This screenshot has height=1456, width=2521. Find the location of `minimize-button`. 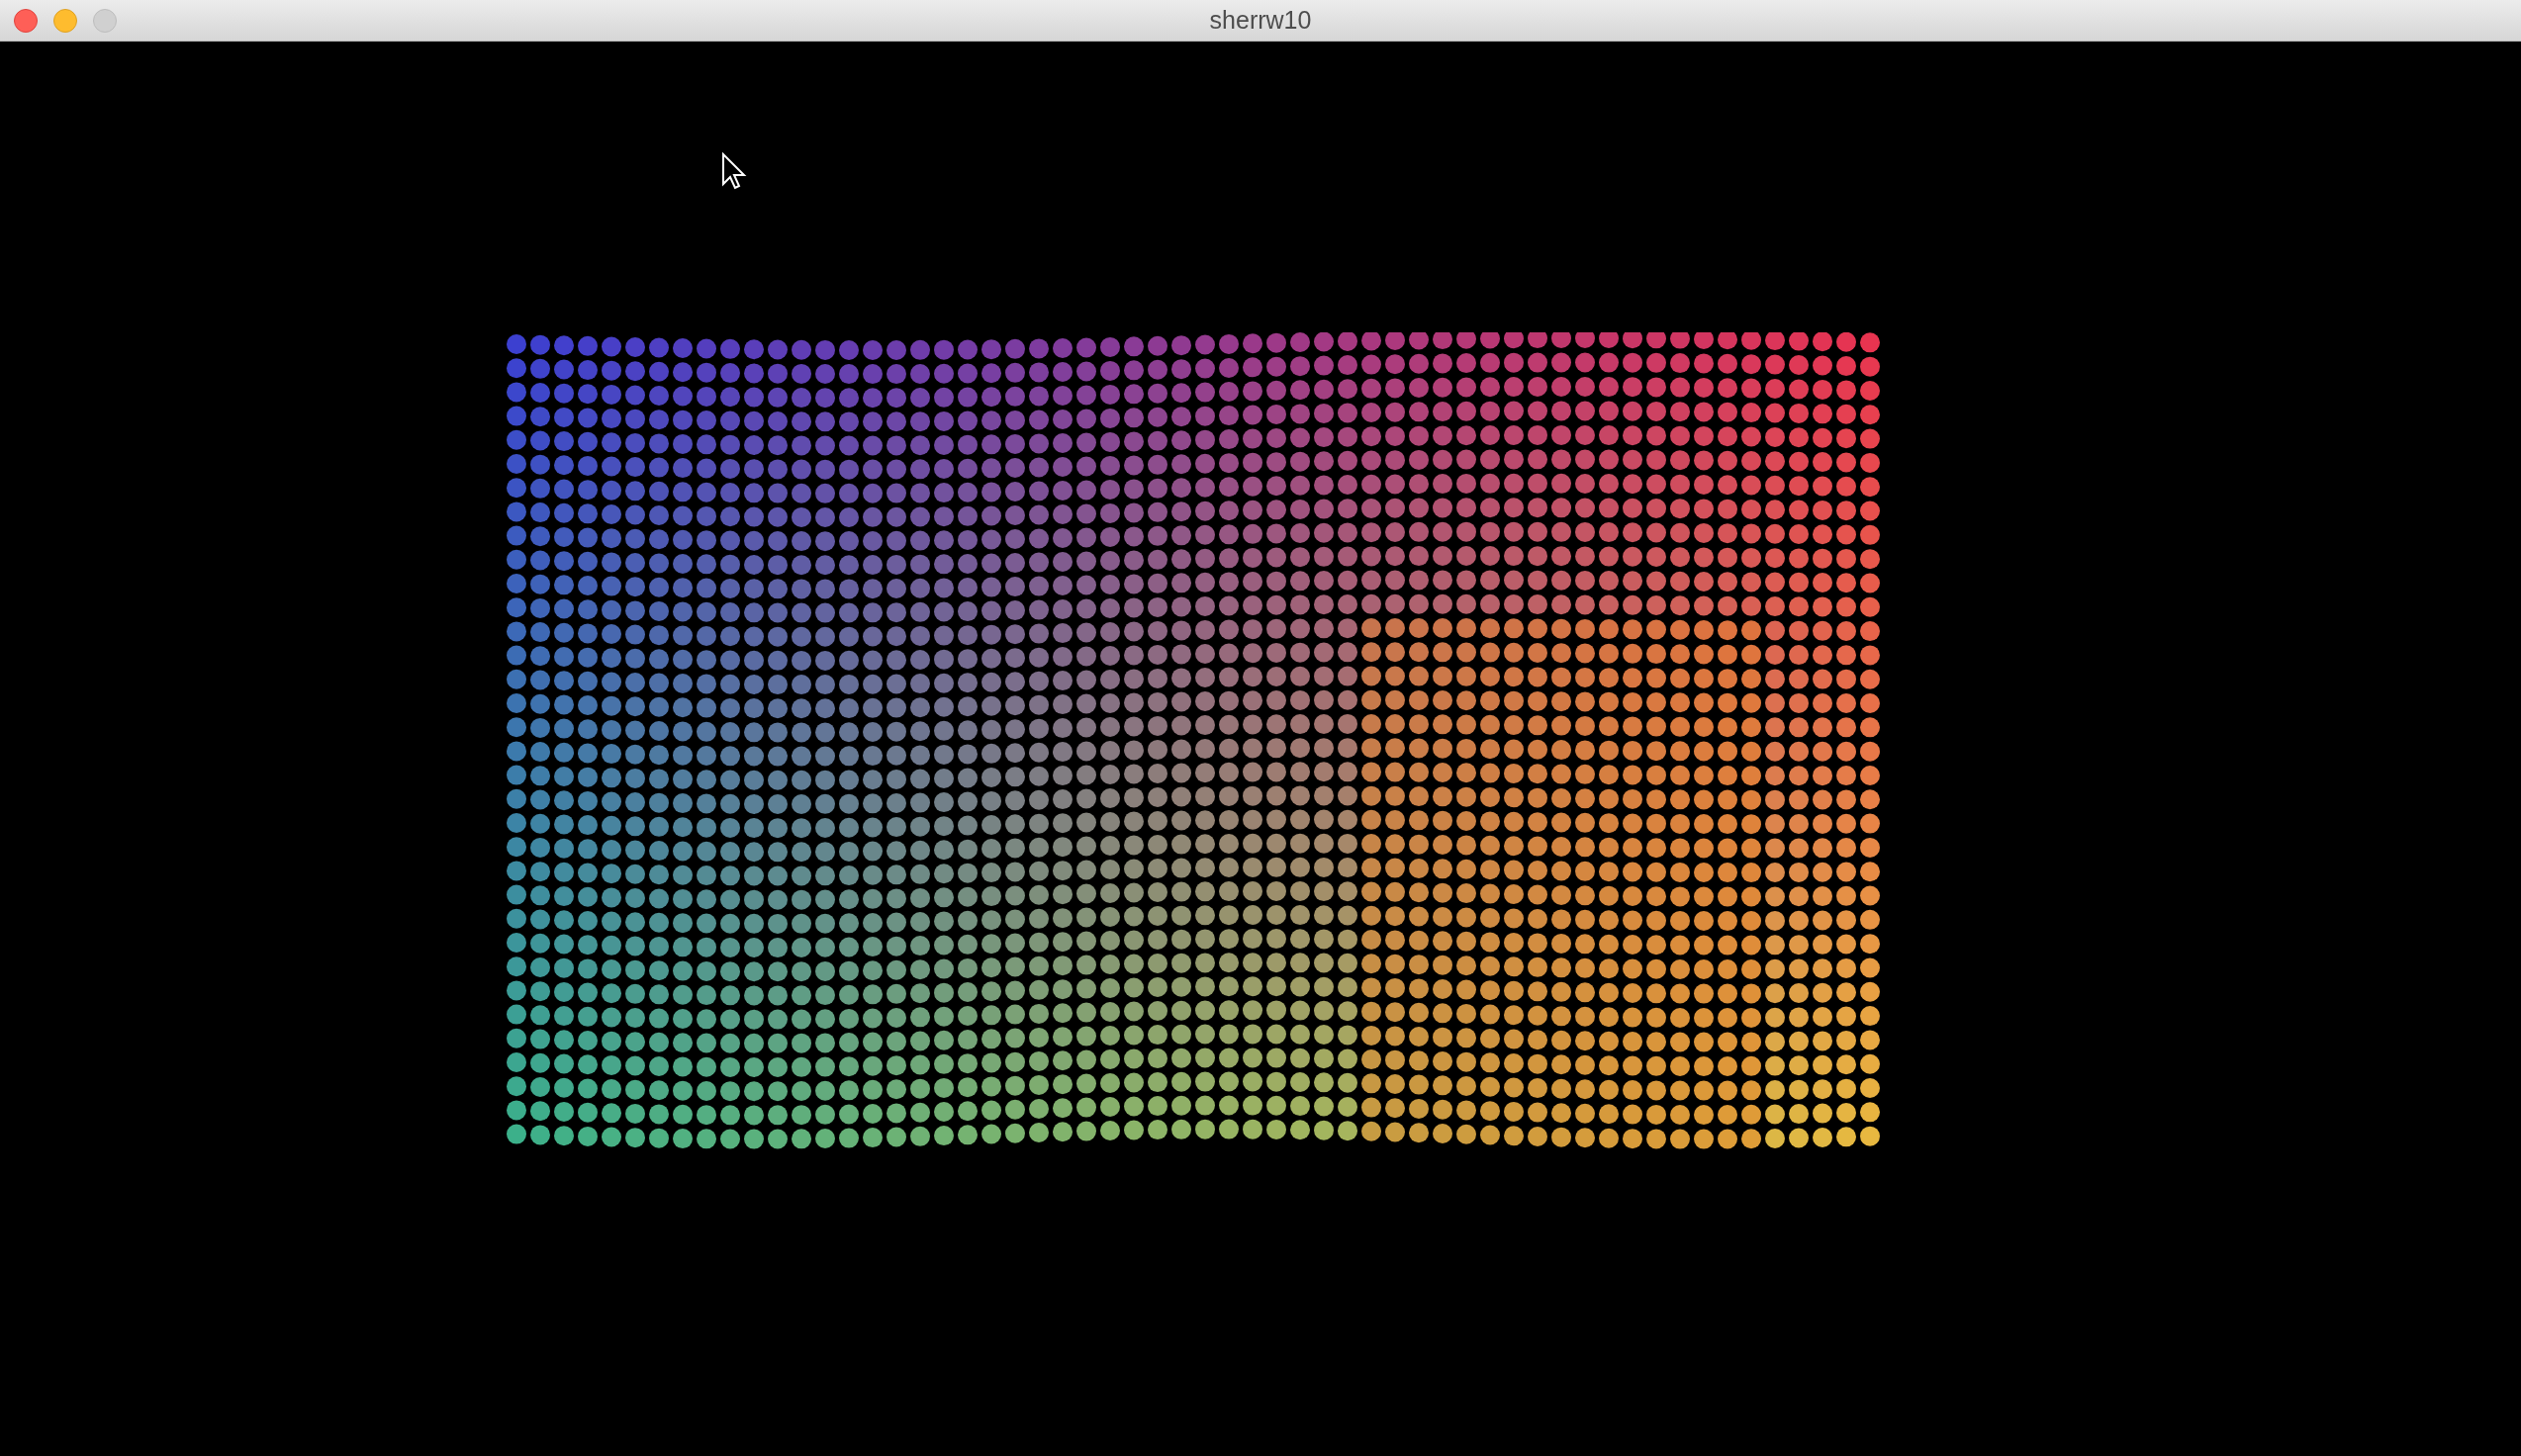

minimize-button is located at coordinates (65, 20).